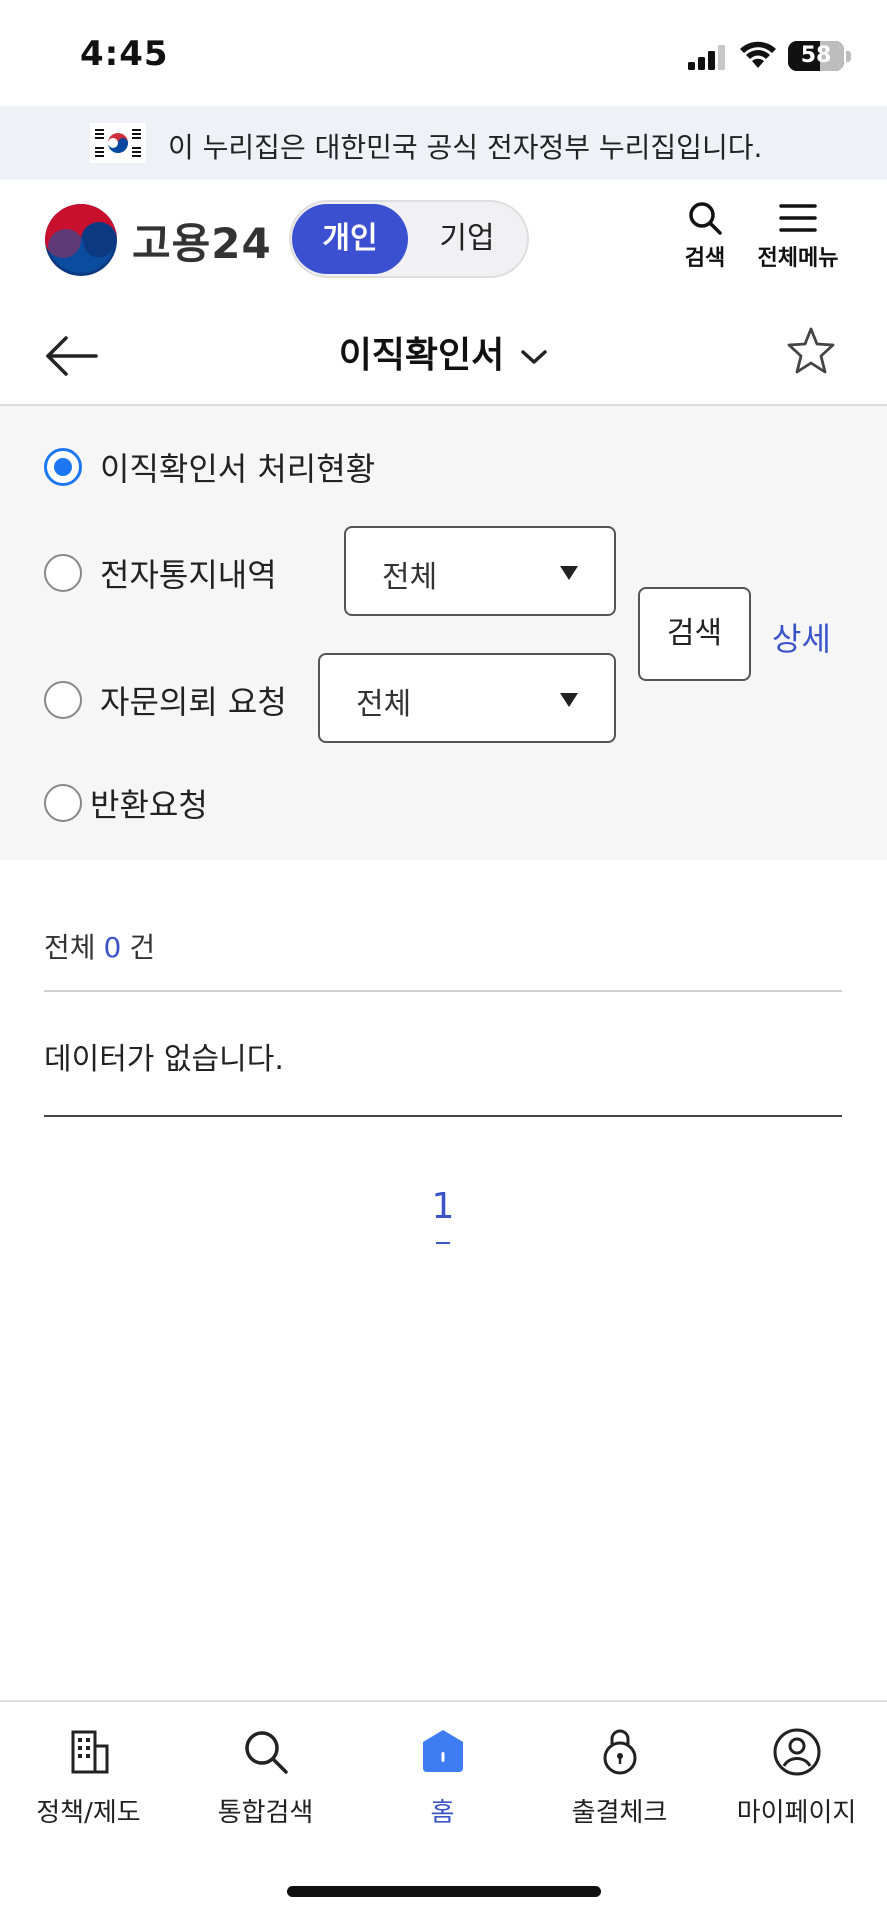  I want to click on list-bottom-divider, so click(443, 1116).